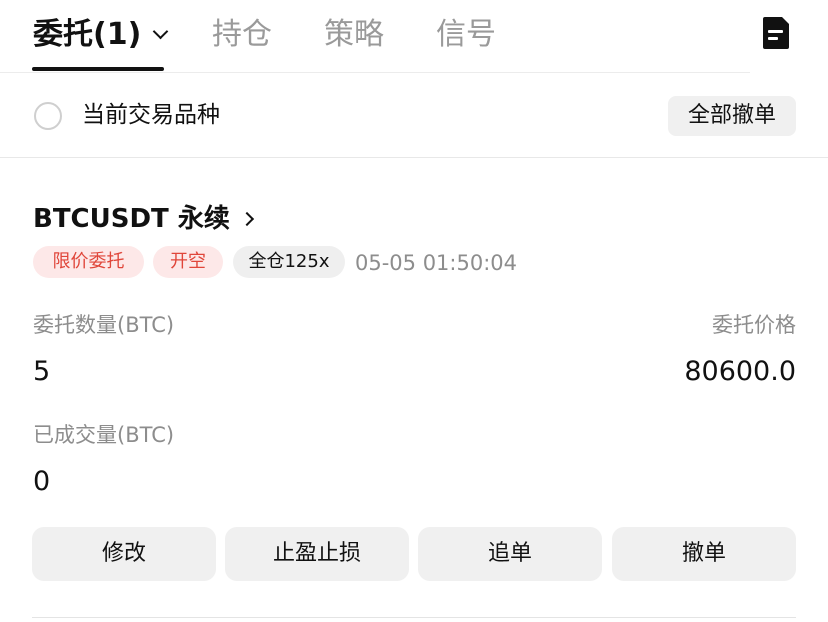  What do you see at coordinates (414, 36) in the screenshot?
I see `order-tabs: 委托(1) 持仓 策略 信号` at bounding box center [414, 36].